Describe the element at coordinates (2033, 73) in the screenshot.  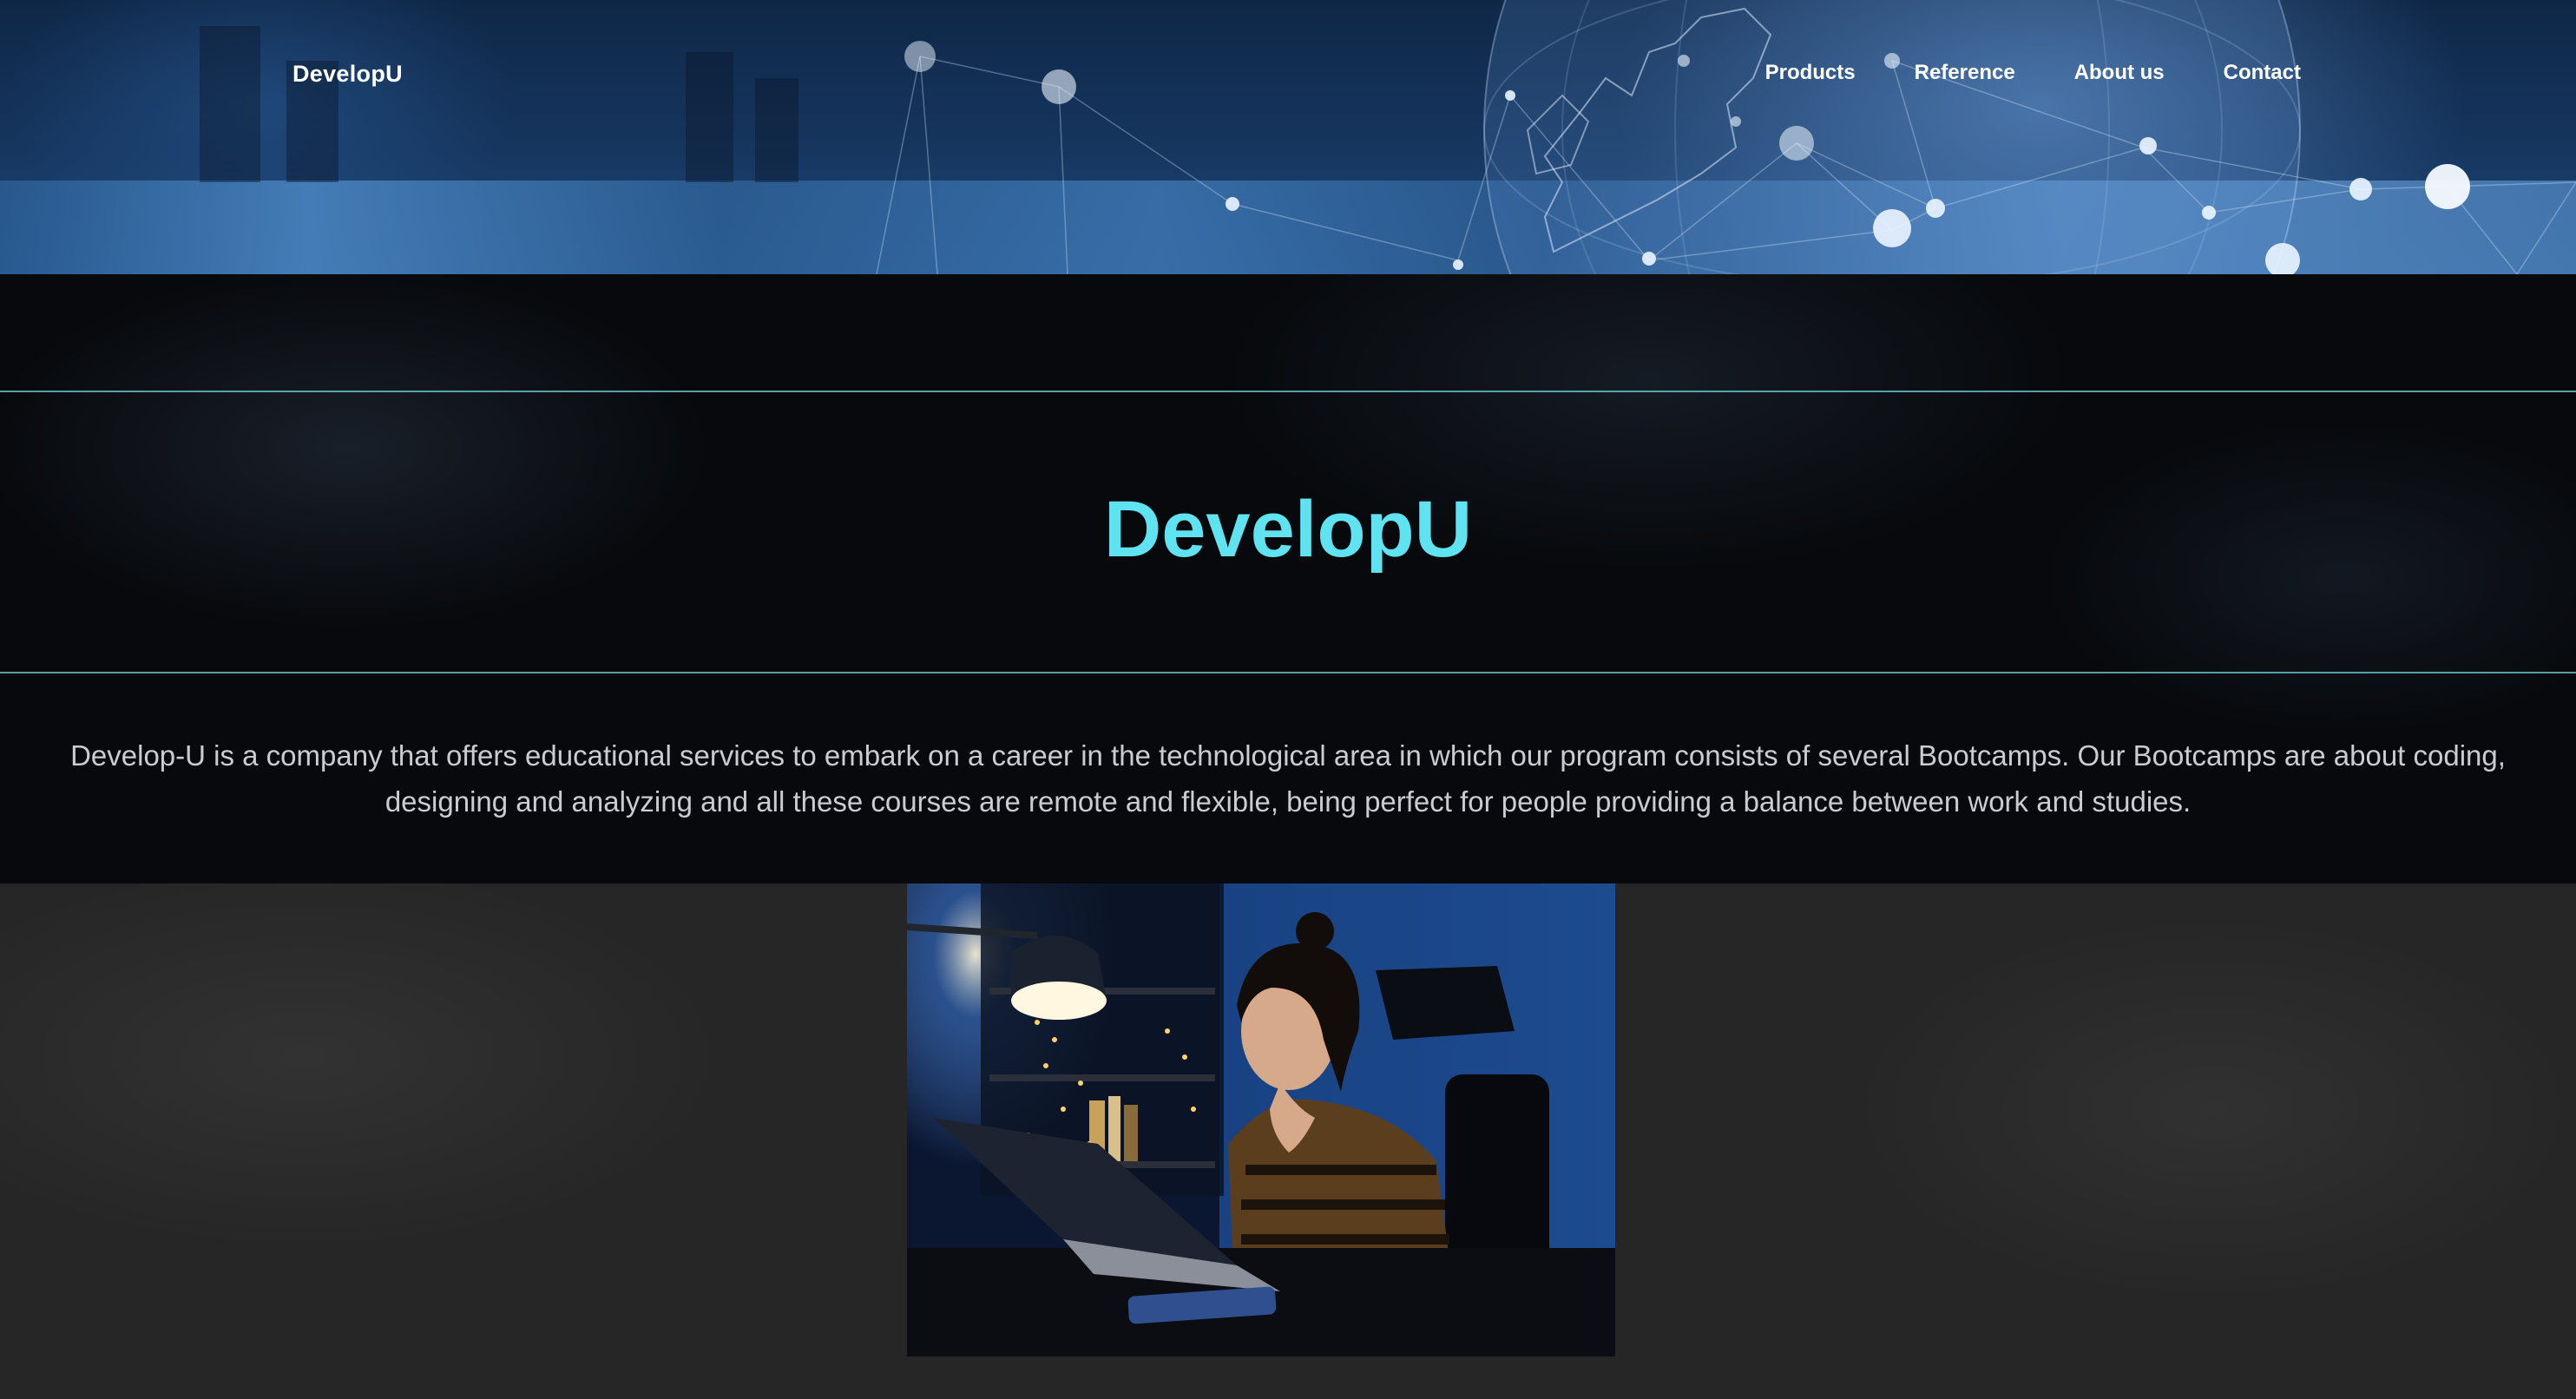
I see `nav-links: Products Reference About us Contact` at that location.